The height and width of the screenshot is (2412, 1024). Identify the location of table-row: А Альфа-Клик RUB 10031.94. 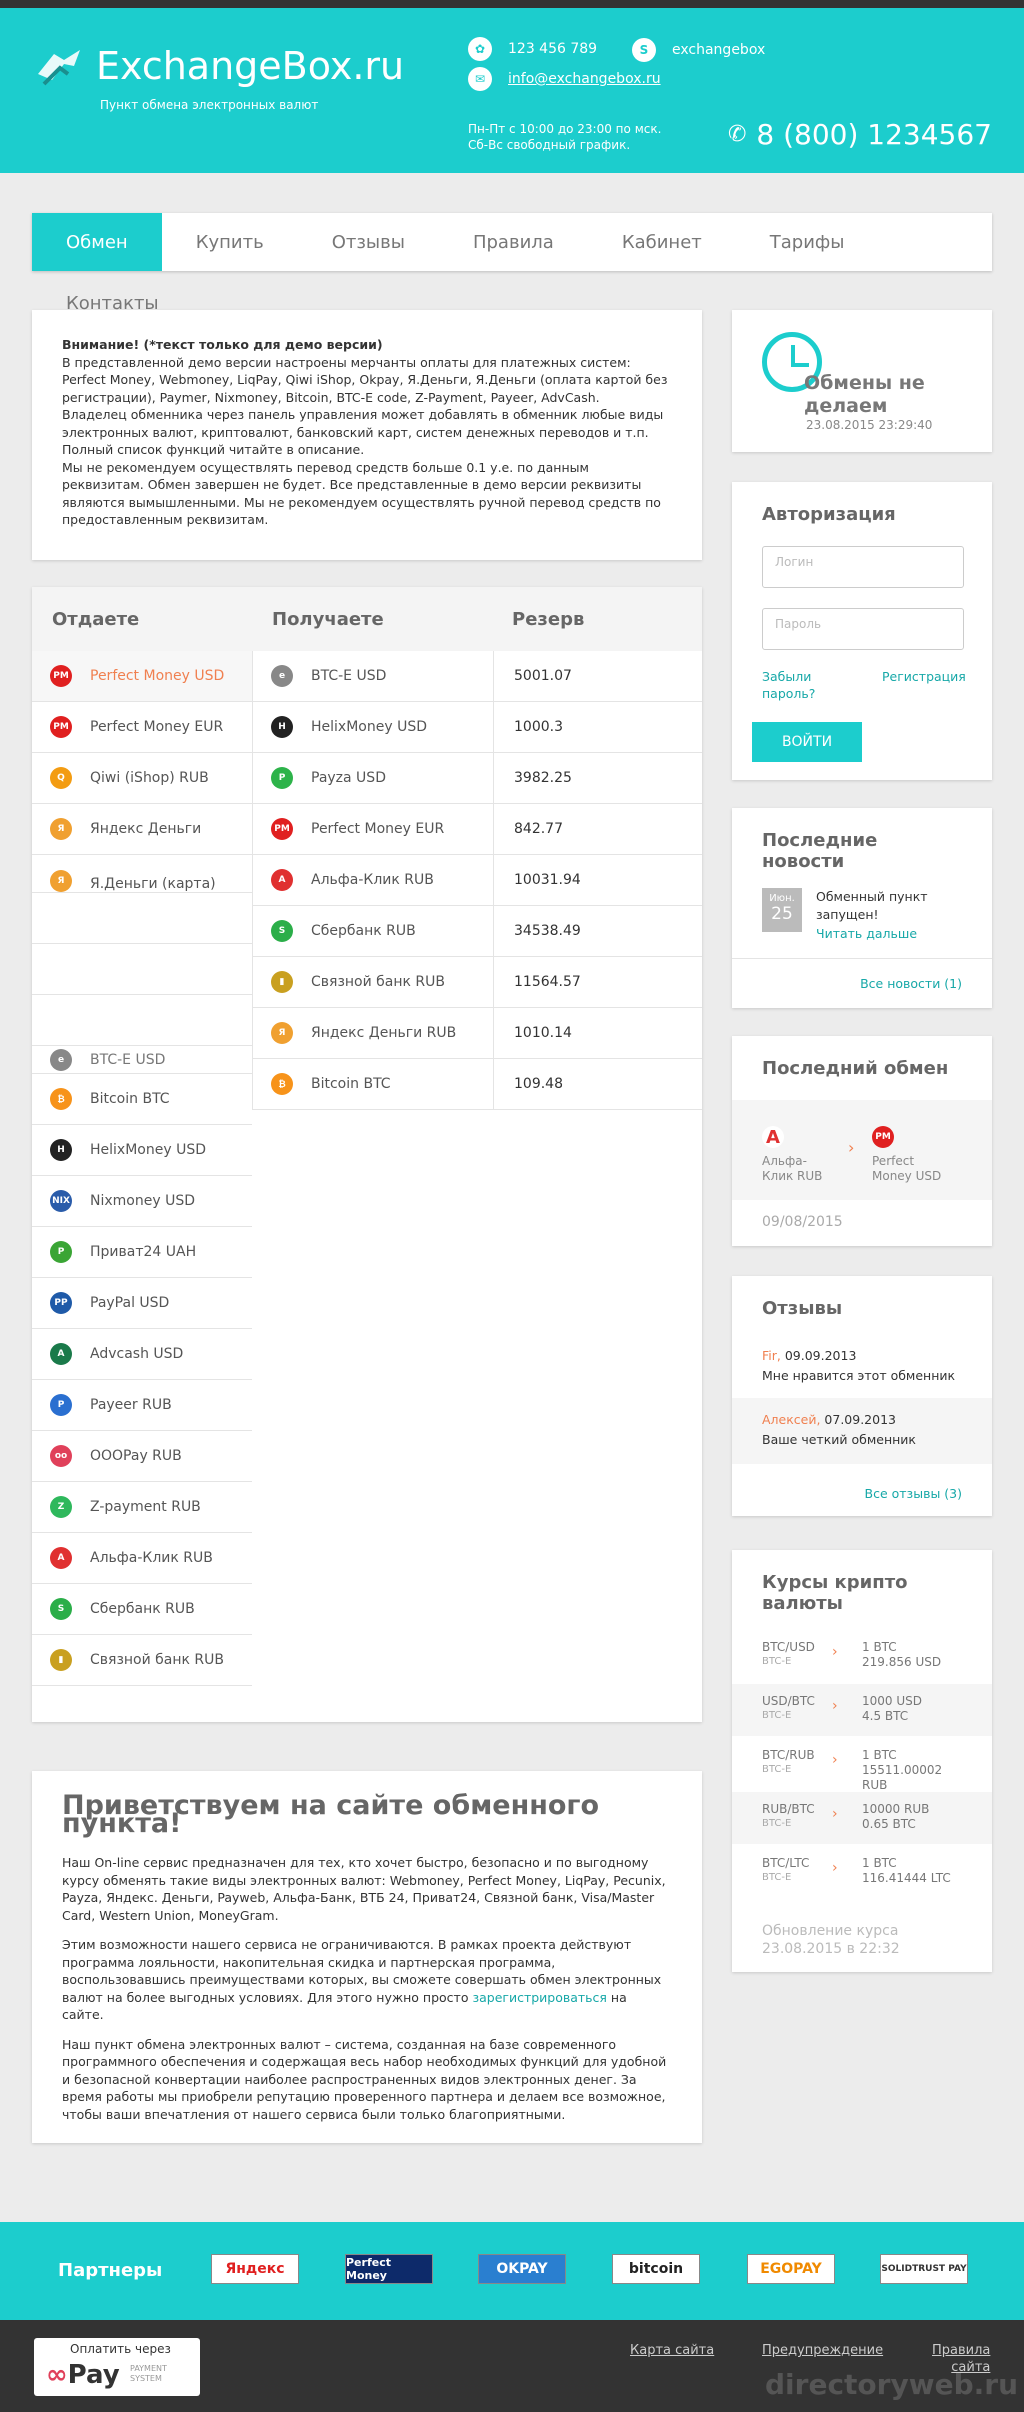
(477, 880).